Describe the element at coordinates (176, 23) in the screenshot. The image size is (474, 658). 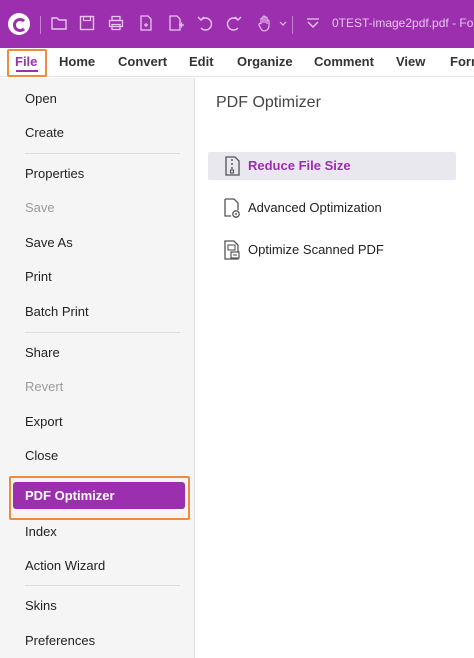
I see `new-page-icon` at that location.